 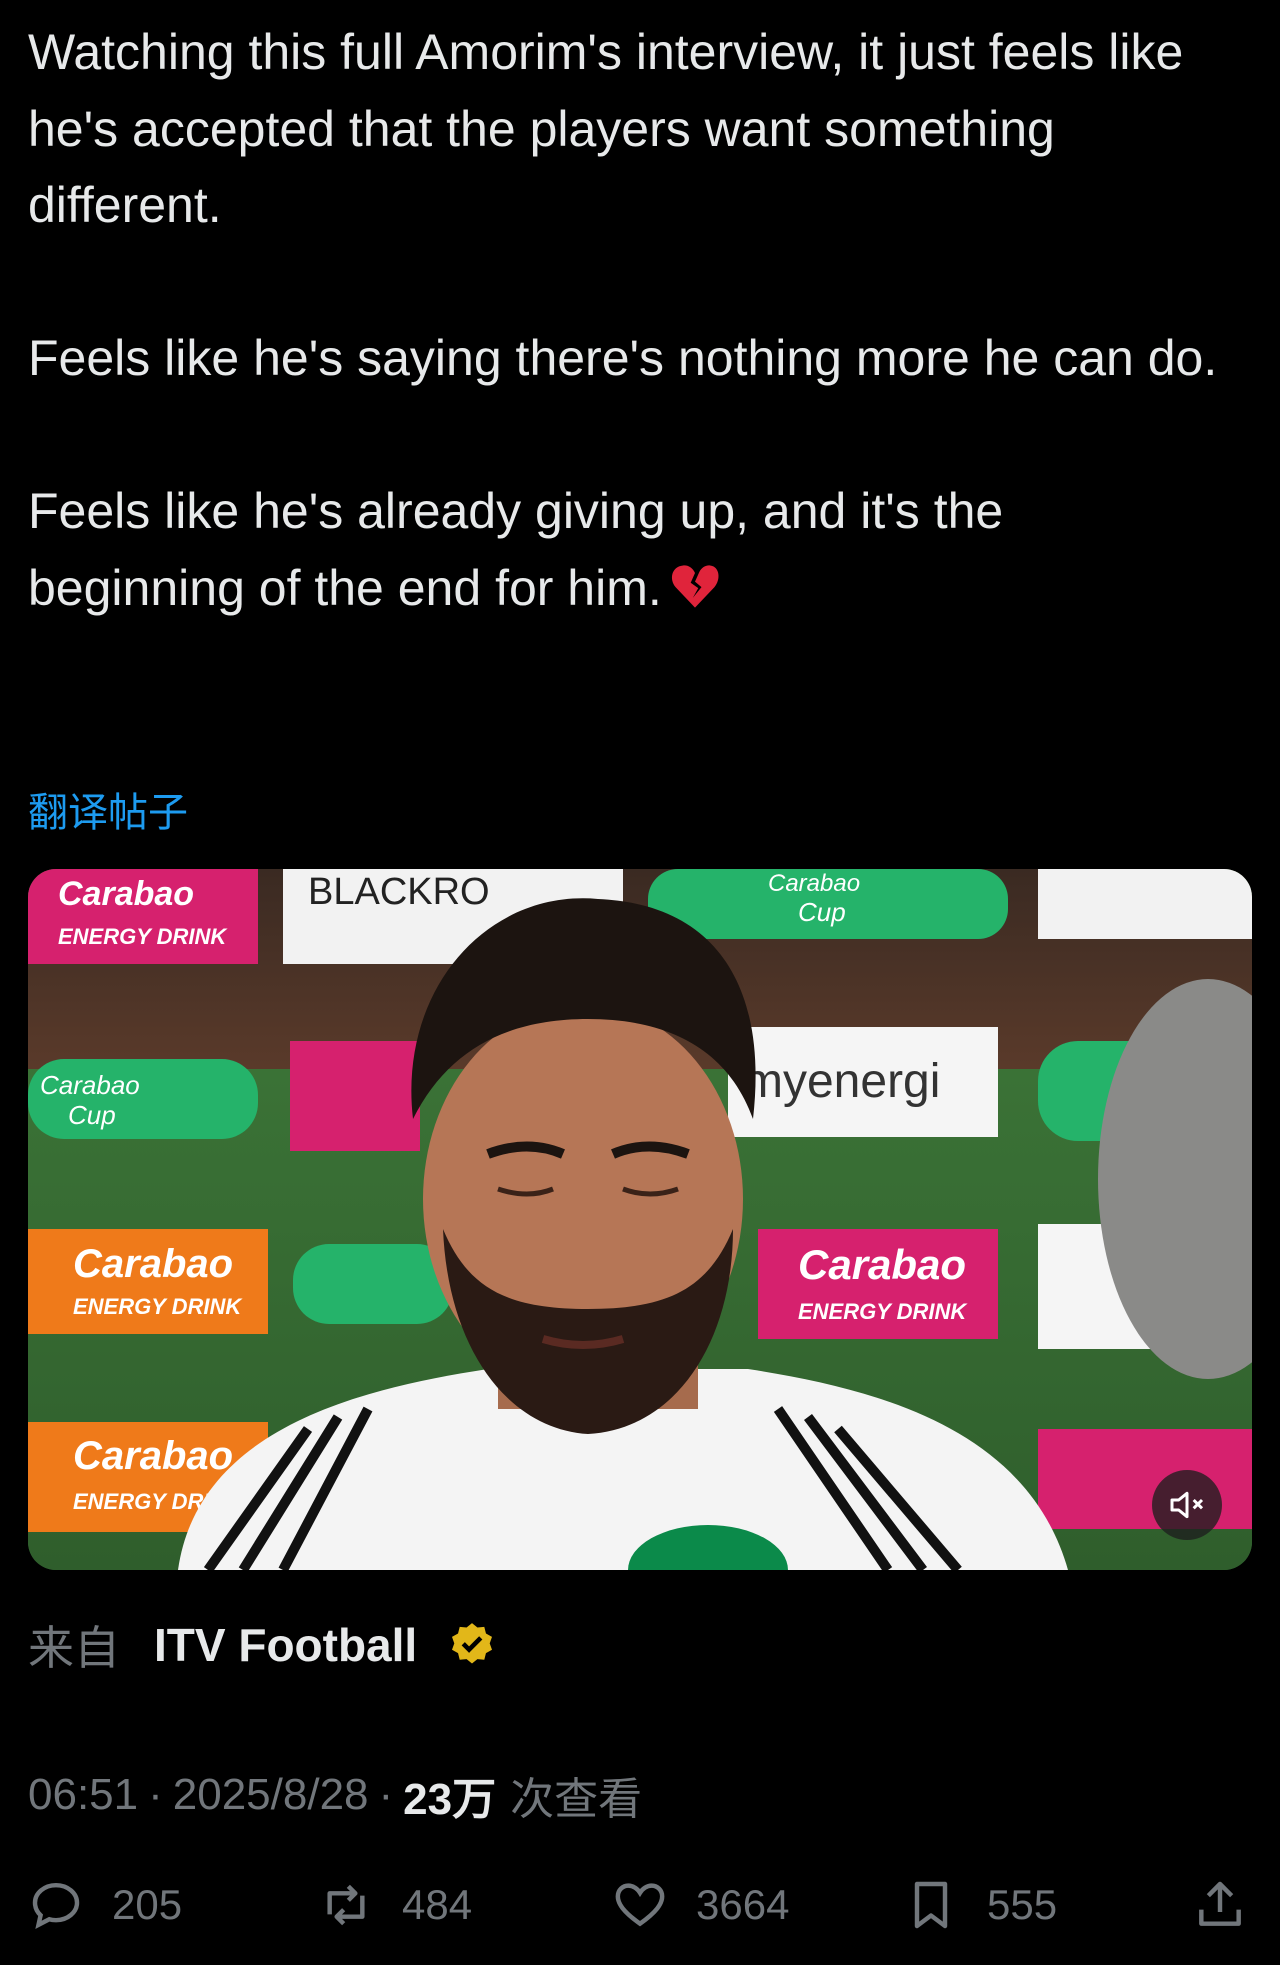 What do you see at coordinates (450, 1799) in the screenshot?
I see `views-count: 23万` at bounding box center [450, 1799].